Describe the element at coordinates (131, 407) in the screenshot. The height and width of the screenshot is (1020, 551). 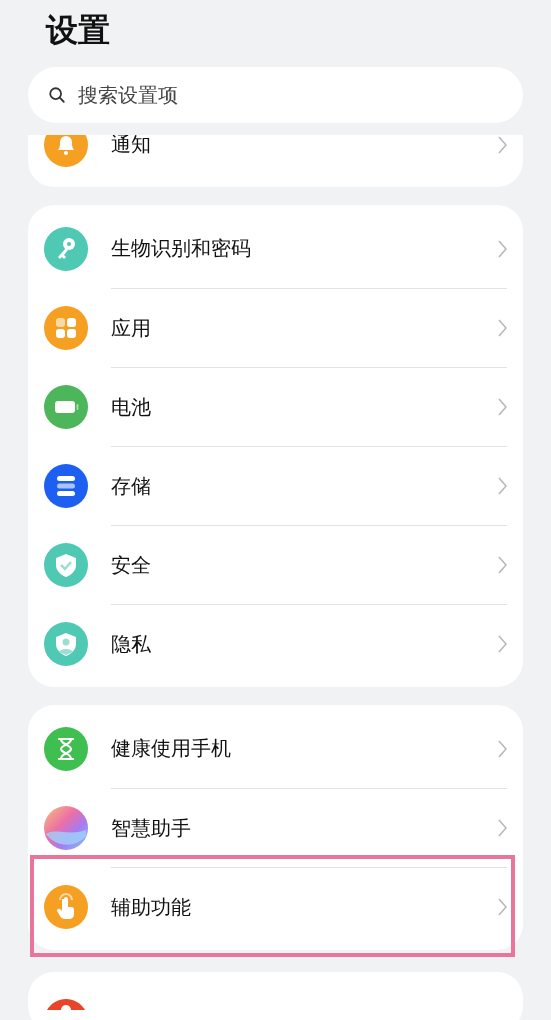
I see `item-label: 电池` at that location.